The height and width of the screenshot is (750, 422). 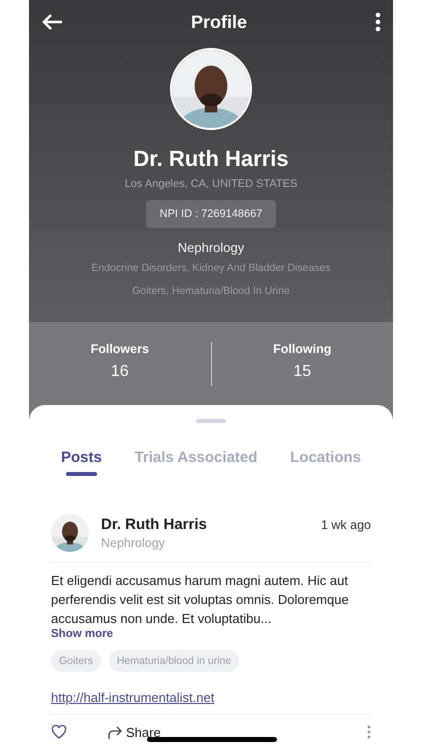 I want to click on stat-label: Followers, so click(x=119, y=349).